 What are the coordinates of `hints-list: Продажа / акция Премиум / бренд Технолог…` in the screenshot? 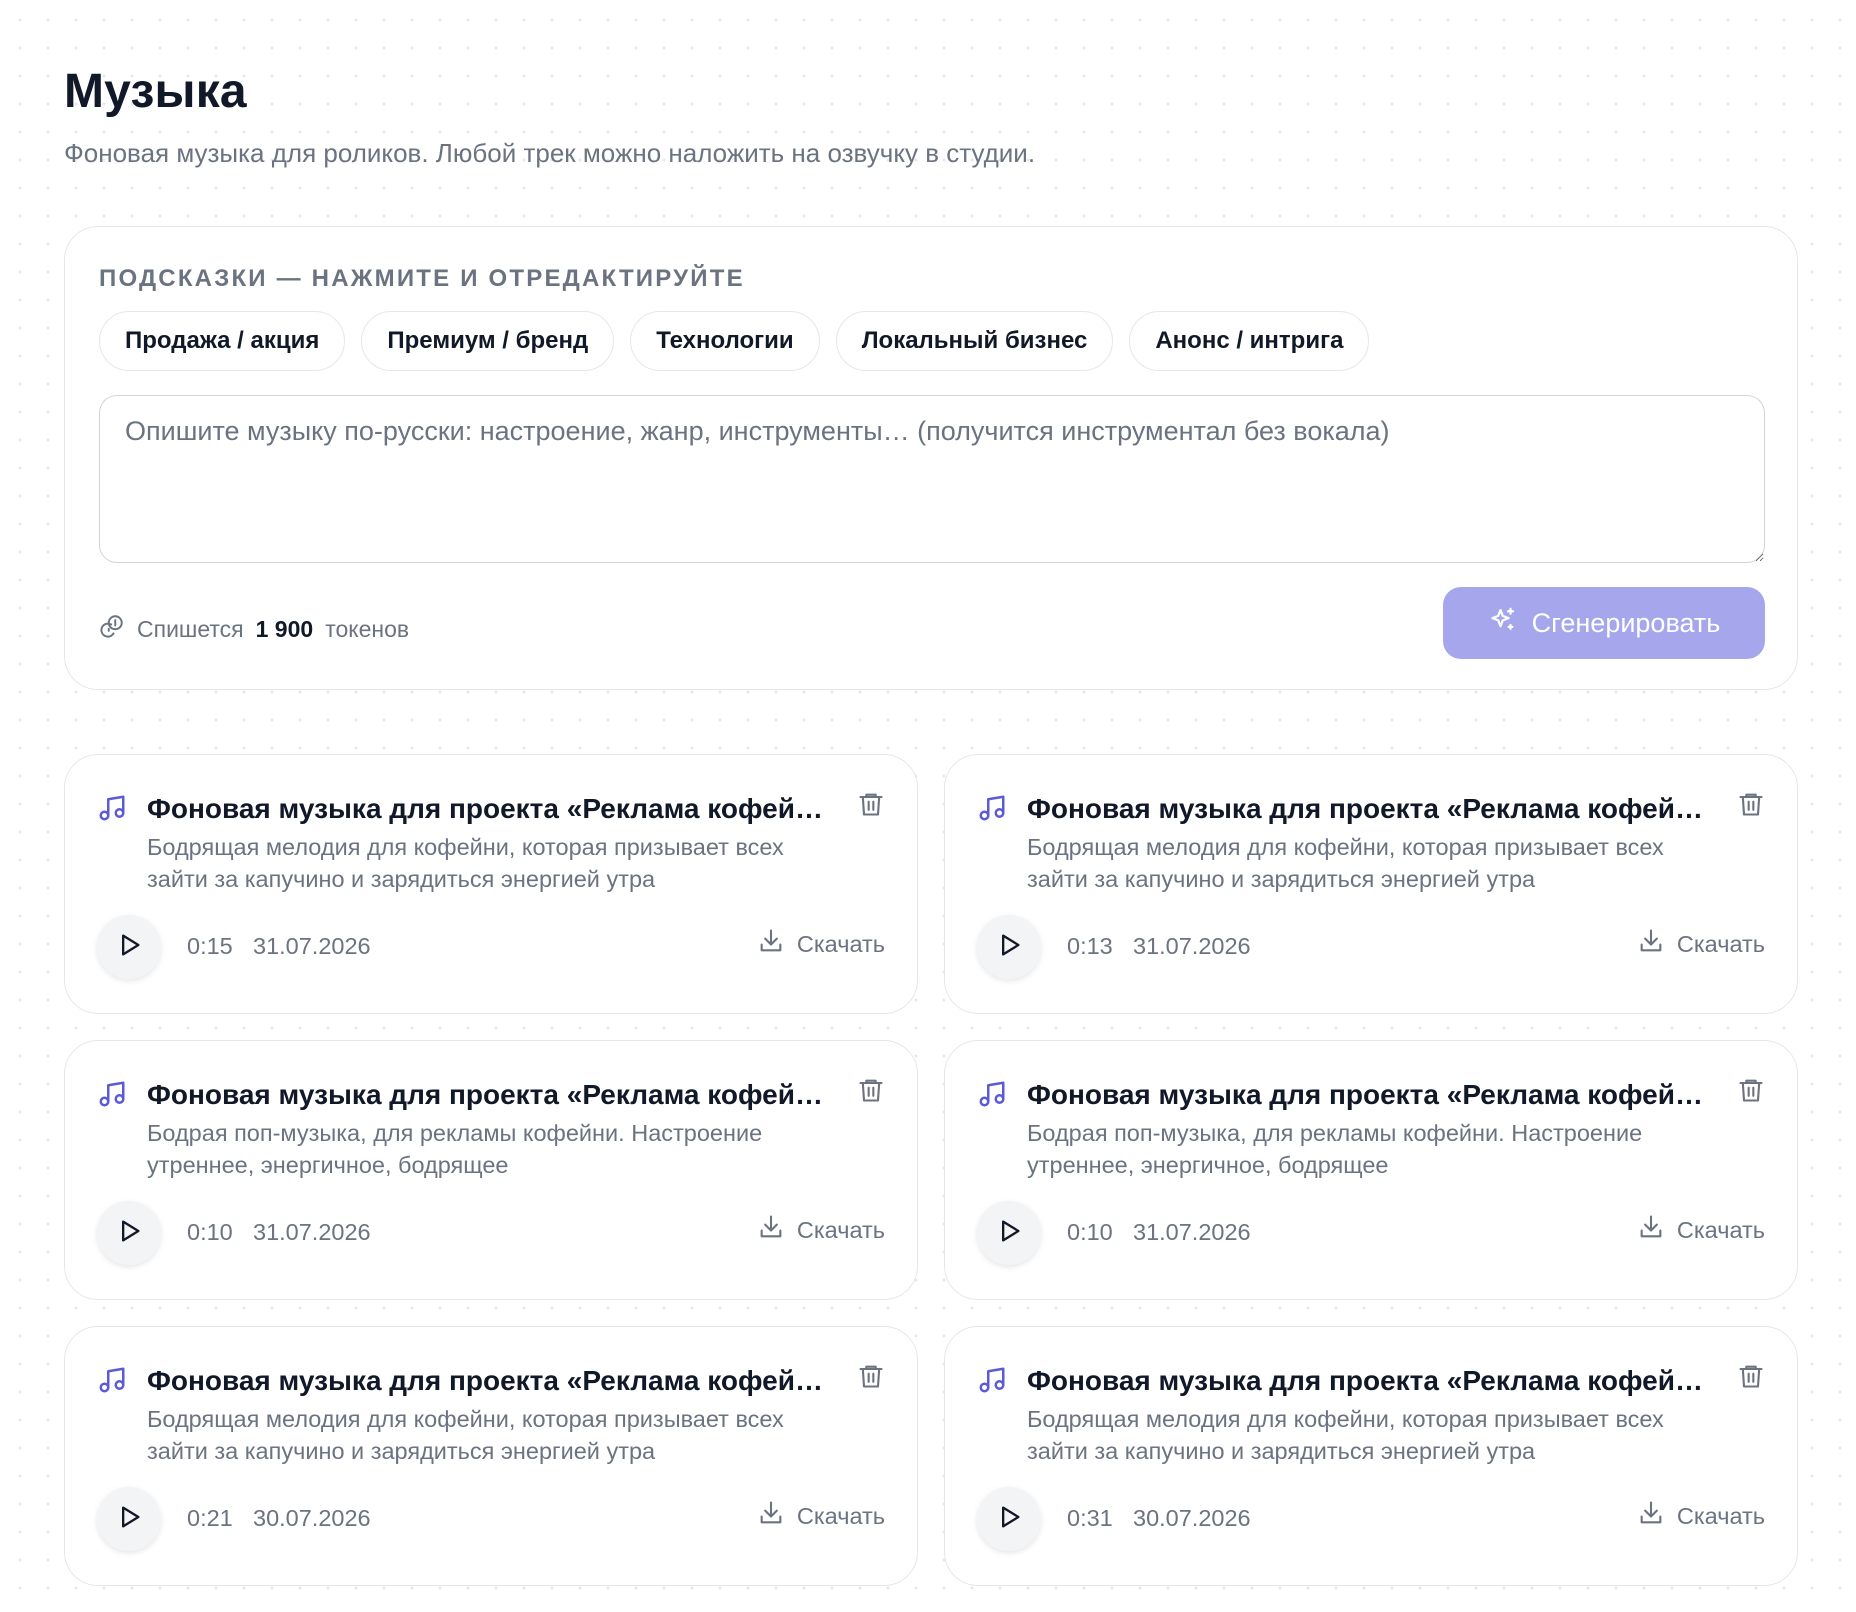 It's located at (734, 341).